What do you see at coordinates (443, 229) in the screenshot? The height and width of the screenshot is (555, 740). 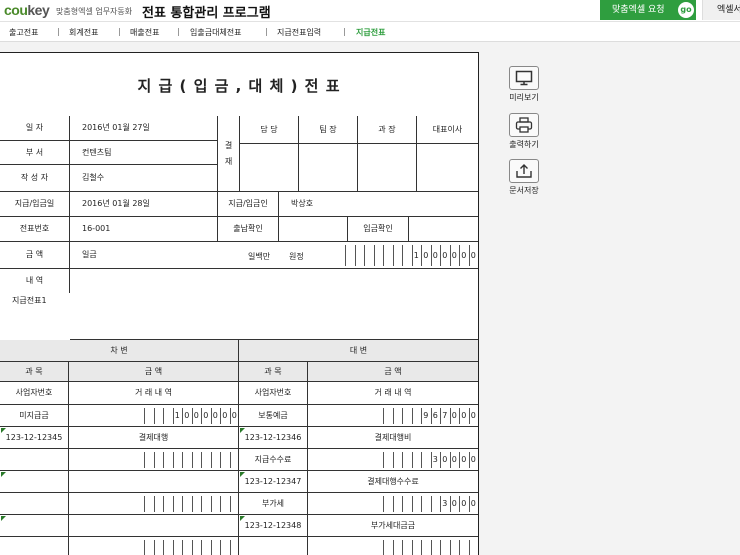 I see `in-confirm-box` at bounding box center [443, 229].